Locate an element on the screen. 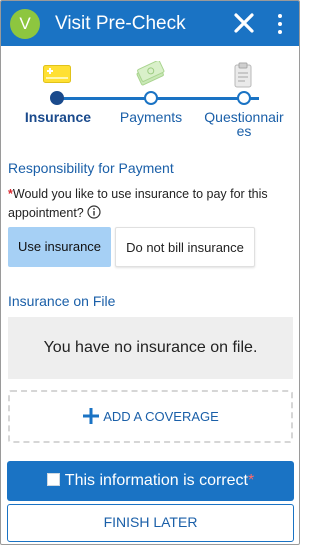 This screenshot has width=320, height=545. stepper-progress-line is located at coordinates (158, 98).